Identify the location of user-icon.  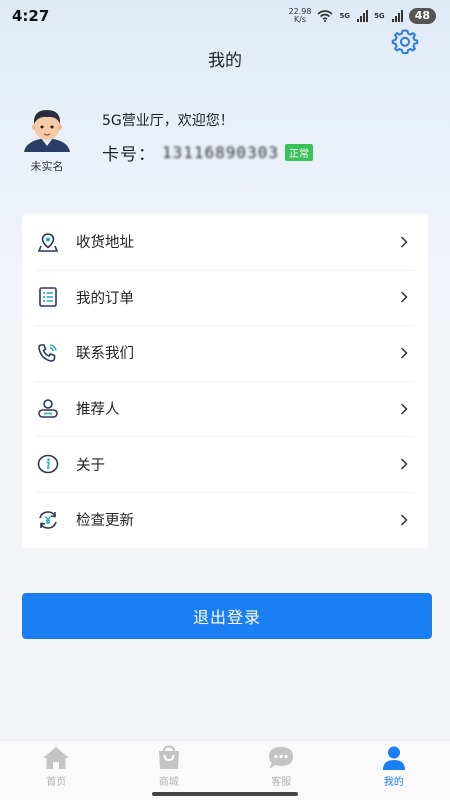
(394, 758).